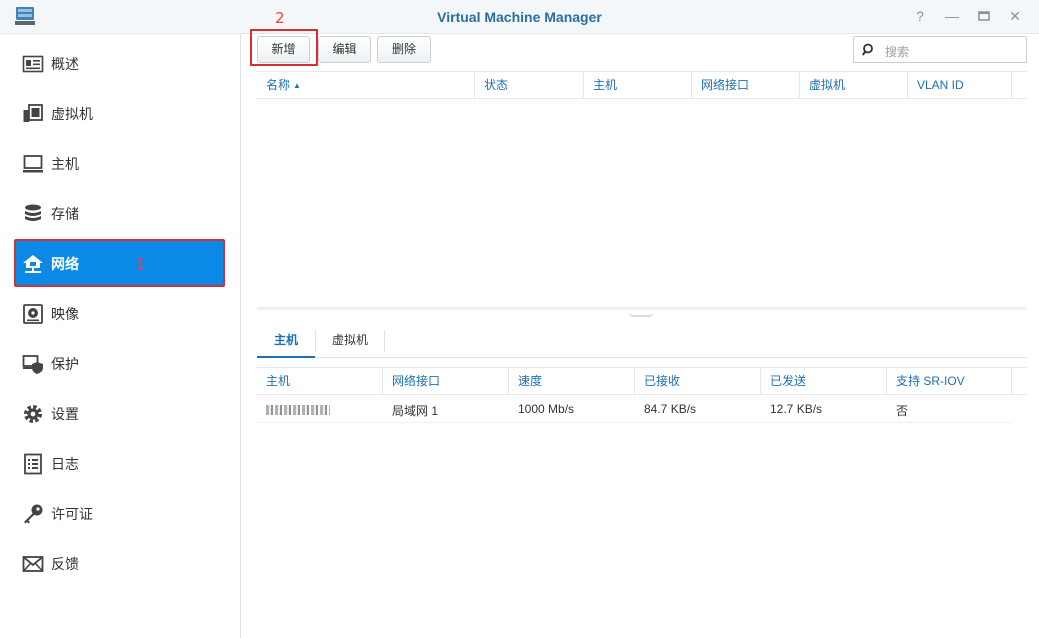  Describe the element at coordinates (33, 414) in the screenshot. I see `settings-gear-icon` at that location.